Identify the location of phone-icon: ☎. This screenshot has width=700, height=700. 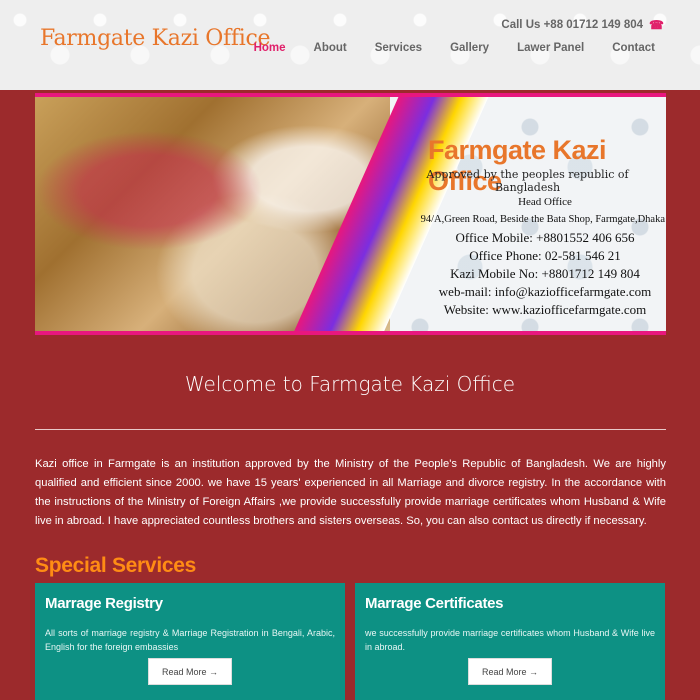
(656, 25).